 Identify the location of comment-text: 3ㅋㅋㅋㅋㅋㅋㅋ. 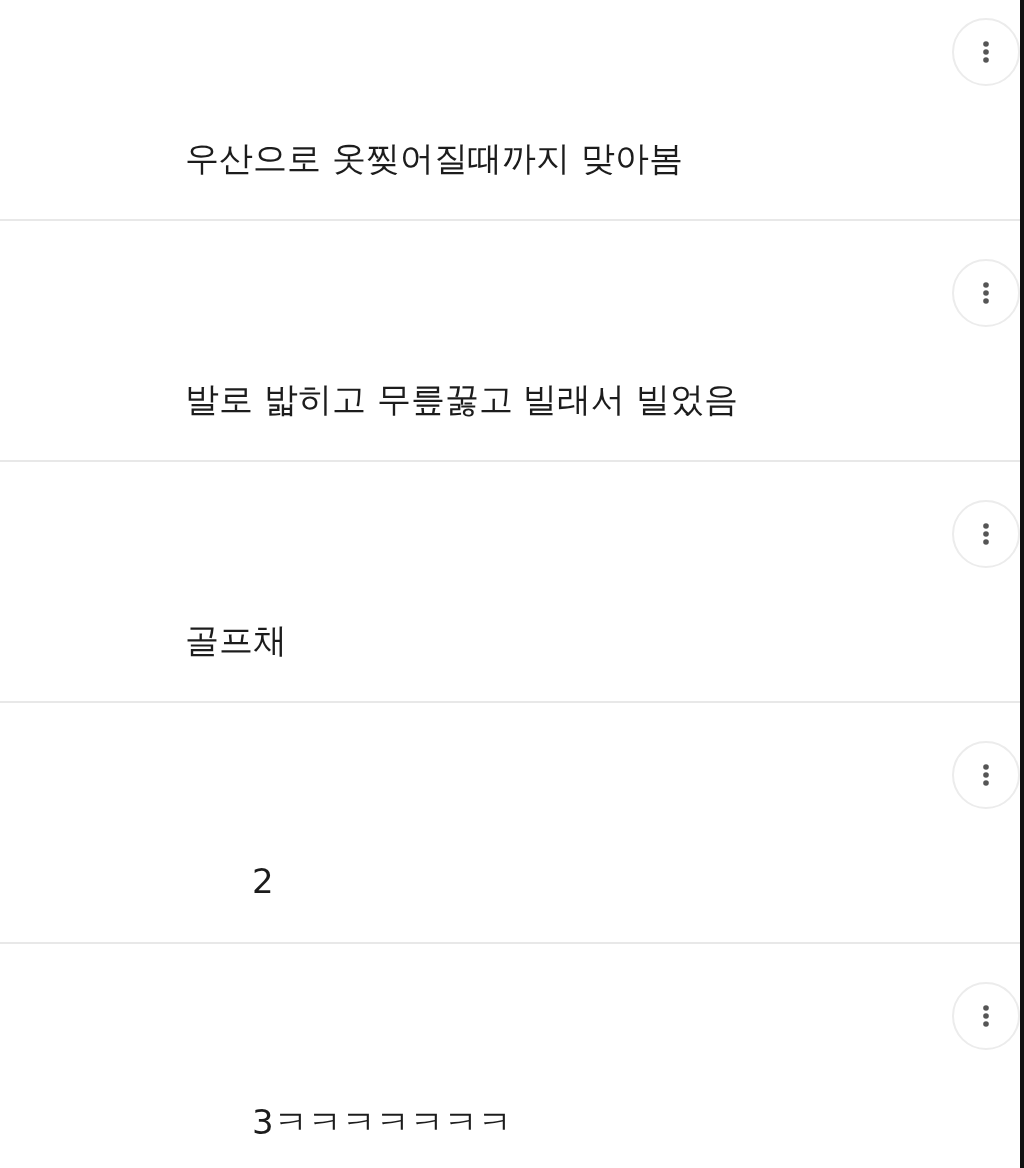
(382, 1122).